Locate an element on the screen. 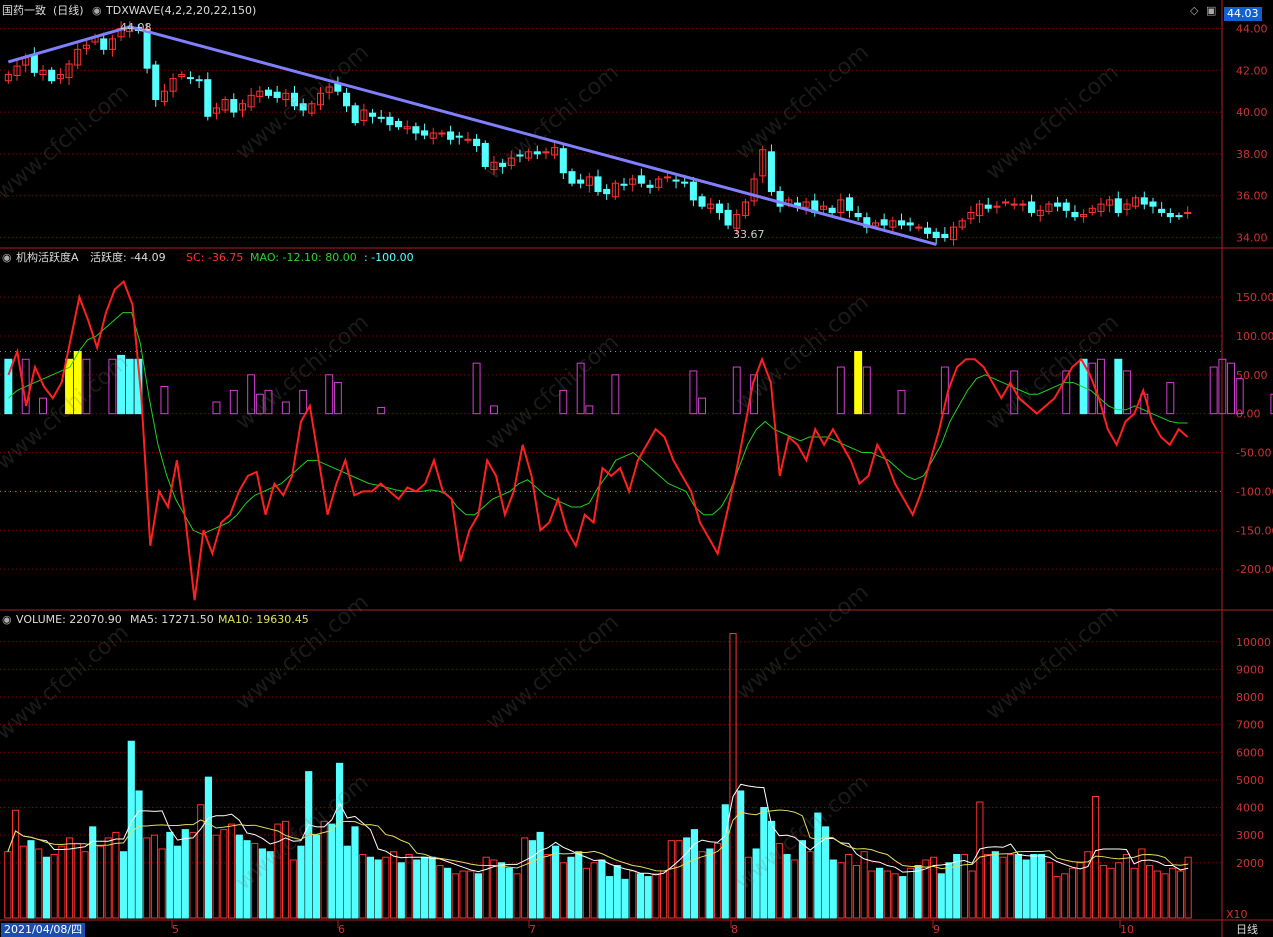 The height and width of the screenshot is (937, 1273). ma5-label: MA5: 17271.50 is located at coordinates (172, 619).